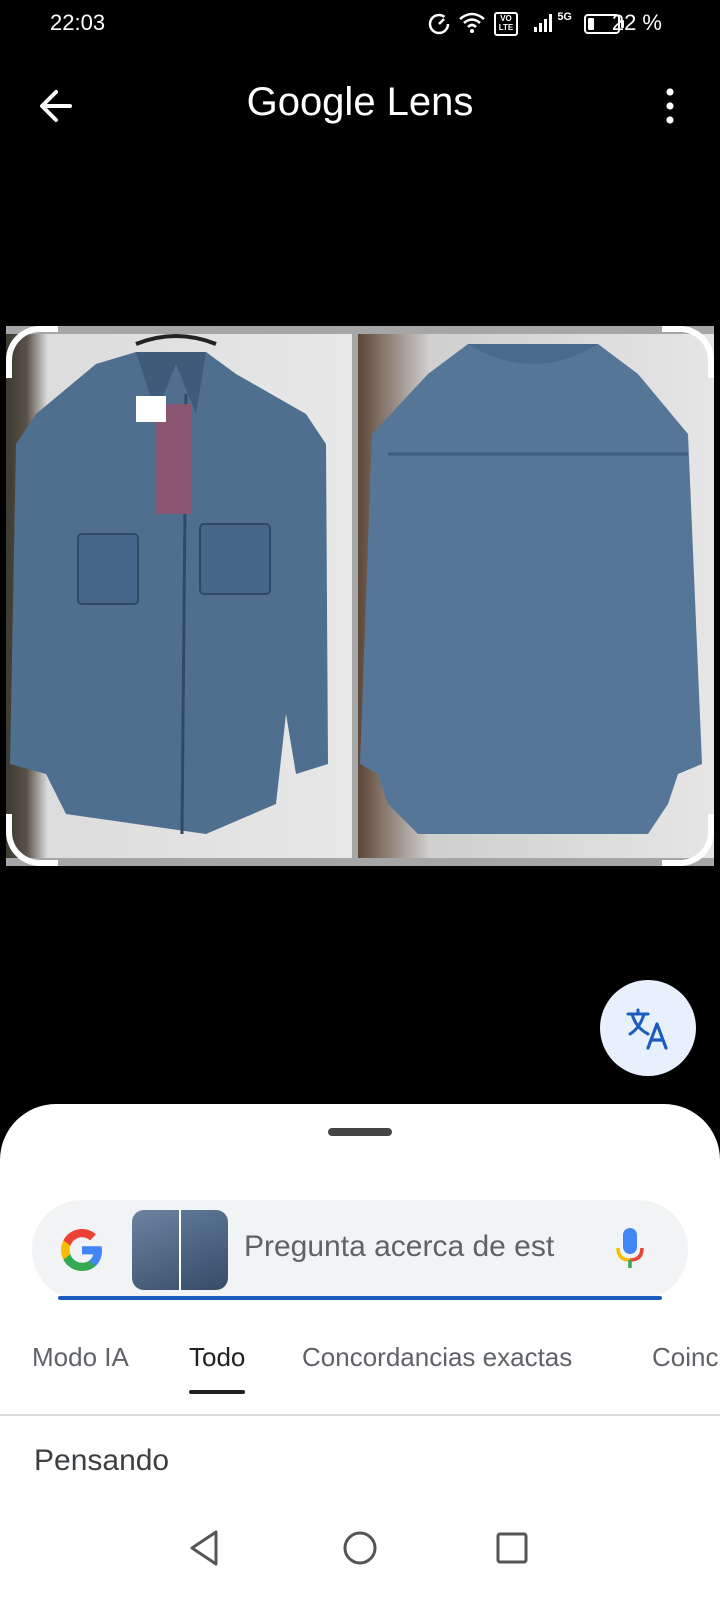 The height and width of the screenshot is (1600, 720). I want to click on crop-handle-bottom-right, so click(688, 840).